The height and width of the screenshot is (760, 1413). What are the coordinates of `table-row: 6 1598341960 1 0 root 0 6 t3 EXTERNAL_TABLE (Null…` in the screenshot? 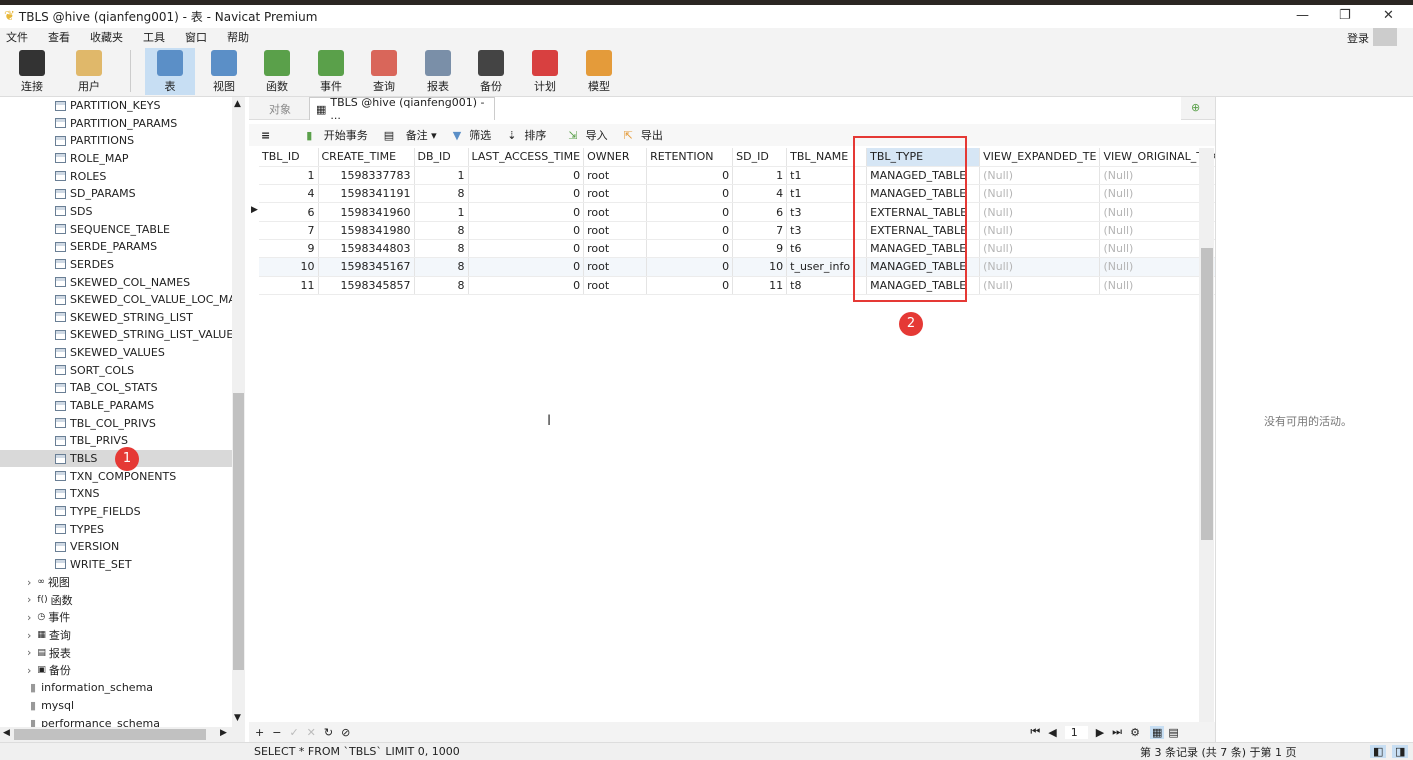 It's located at (740, 212).